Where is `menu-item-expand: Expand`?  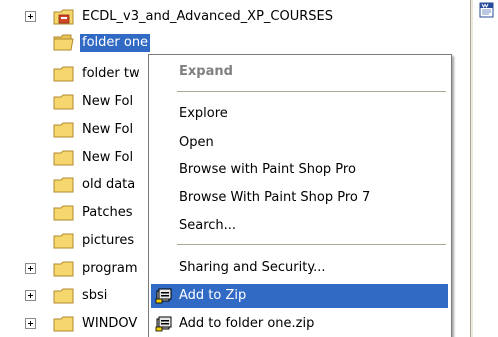
menu-item-expand: Expand is located at coordinates (299, 72).